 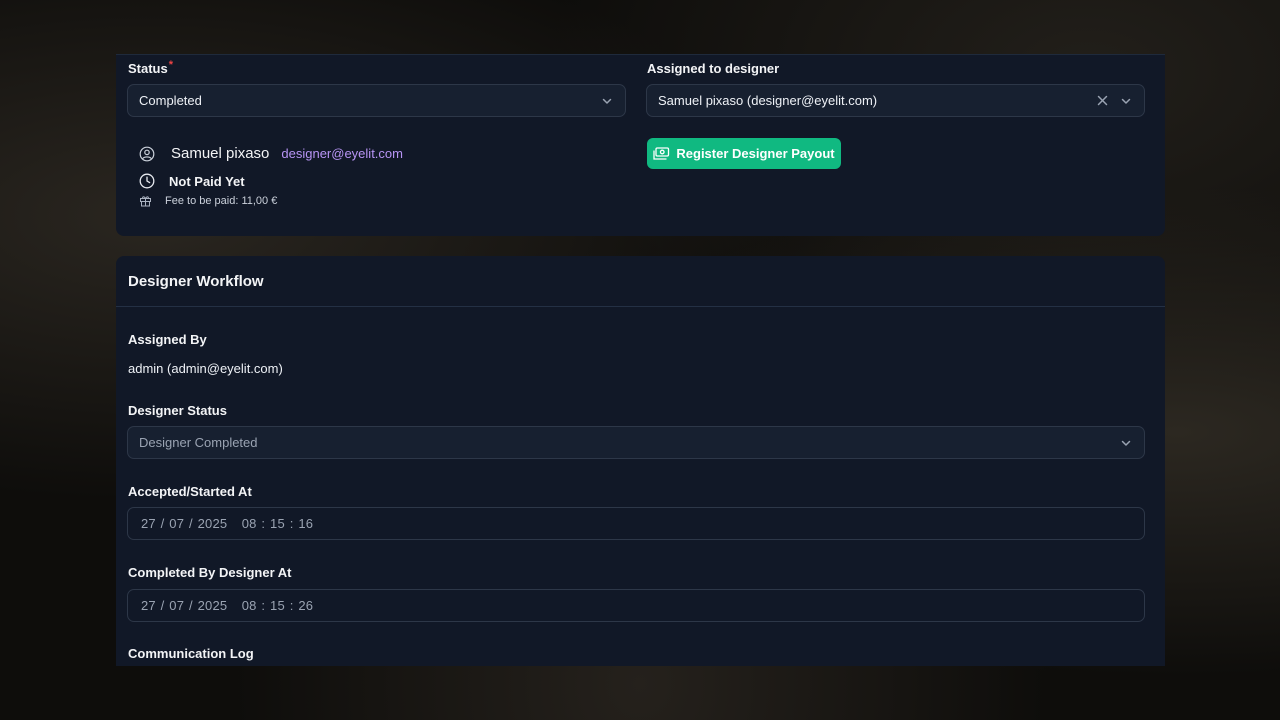 I want to click on payment-status-row: Not Paid Yet, so click(x=192, y=181).